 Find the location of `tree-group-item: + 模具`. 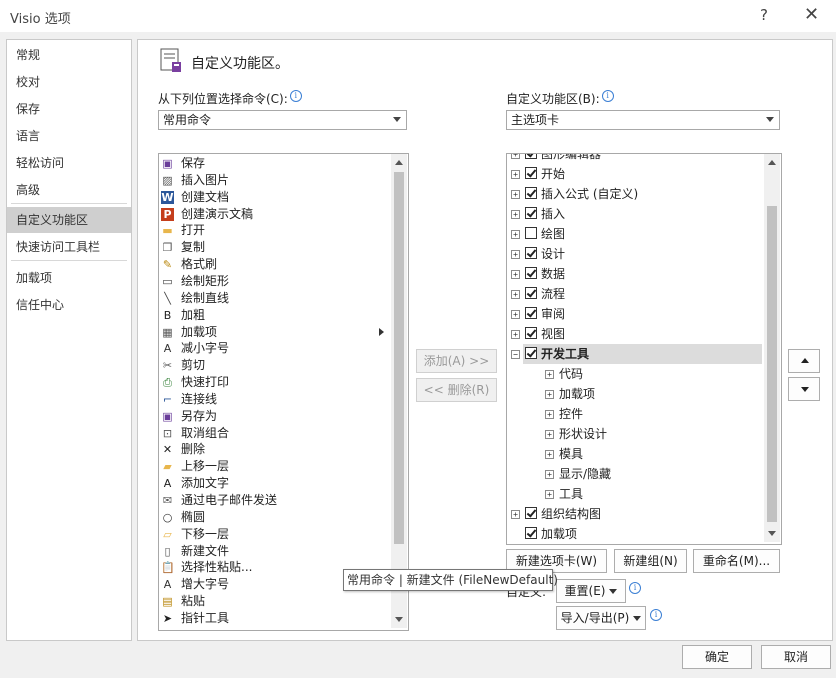

tree-group-item: + 模具 is located at coordinates (634, 454).